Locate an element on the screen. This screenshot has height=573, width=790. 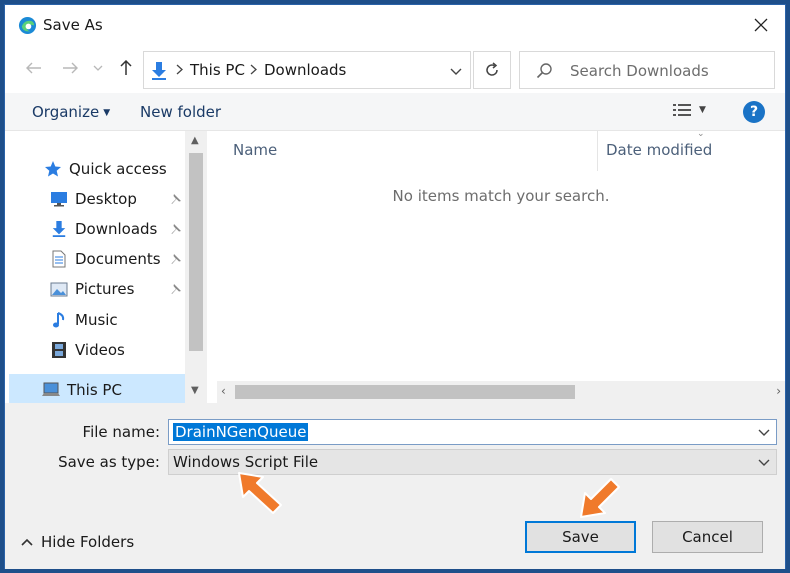
refresh-button is located at coordinates (492, 70).